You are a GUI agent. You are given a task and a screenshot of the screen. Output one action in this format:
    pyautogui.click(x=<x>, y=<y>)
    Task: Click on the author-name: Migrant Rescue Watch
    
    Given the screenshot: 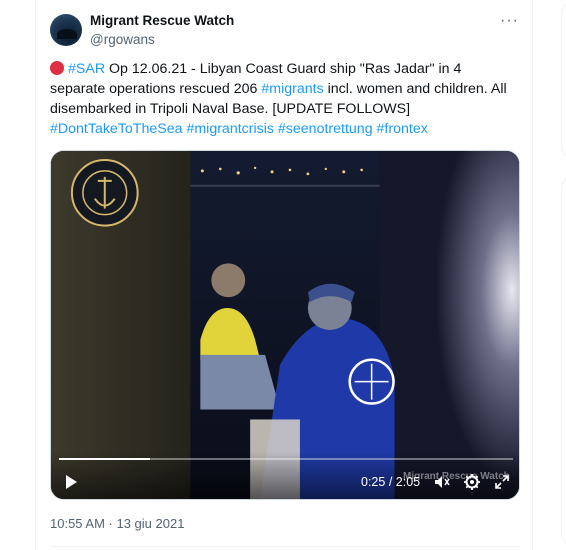 What is the action you would take?
    pyautogui.click(x=162, y=20)
    